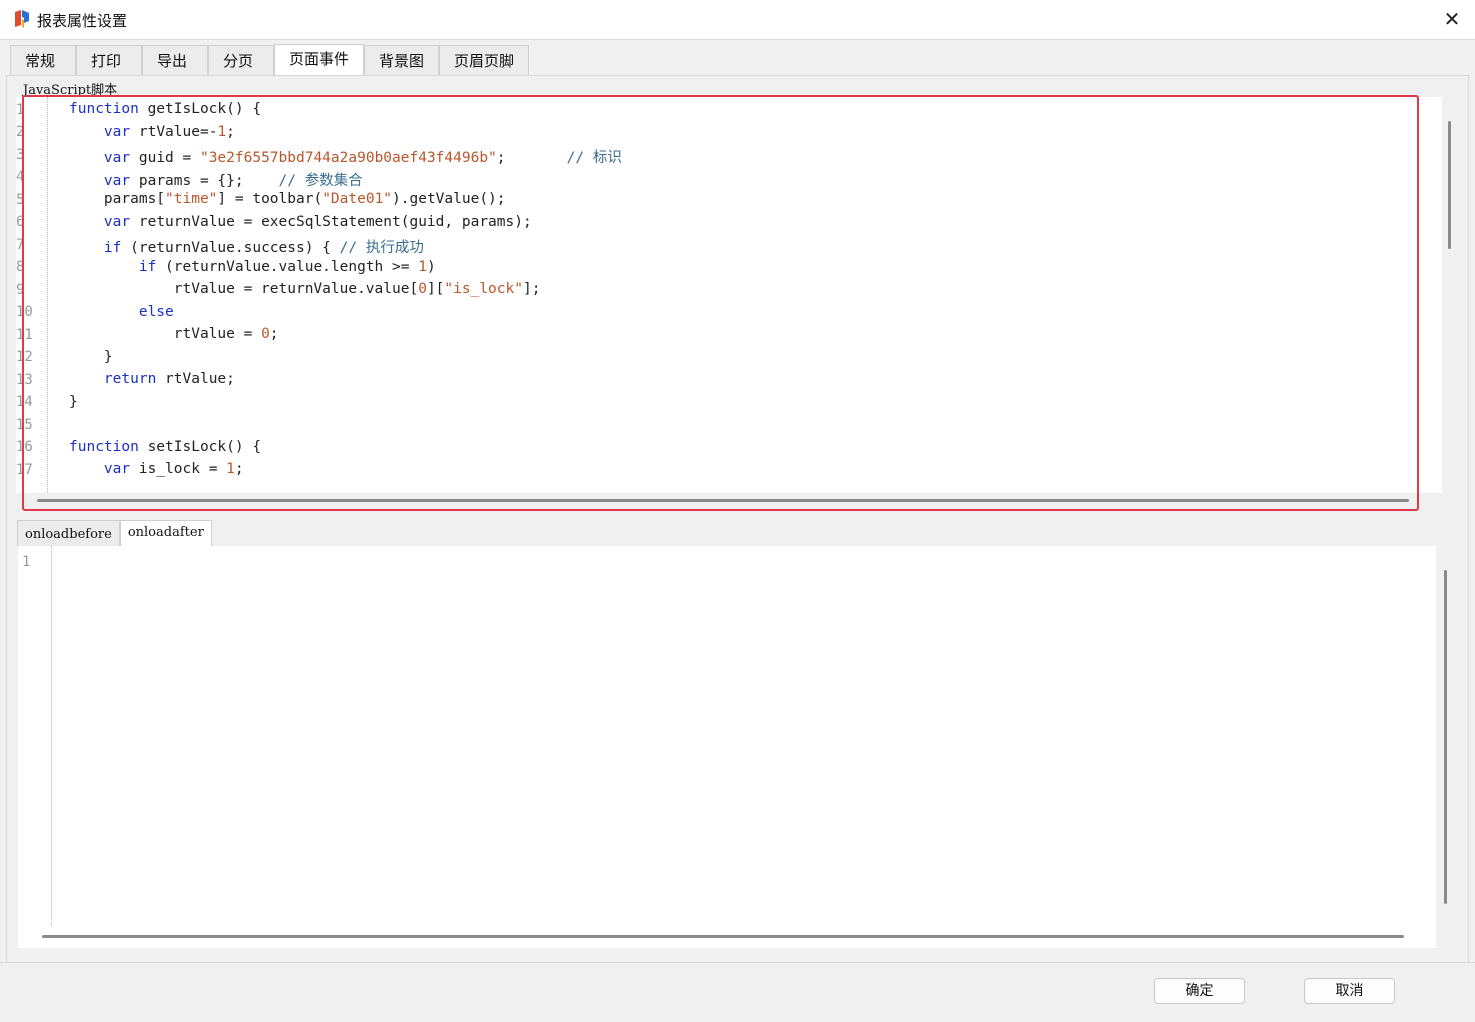 Image resolution: width=1475 pixels, height=1022 pixels. What do you see at coordinates (35, 736) in the screenshot?
I see `line-number-gutter: 1` at bounding box center [35, 736].